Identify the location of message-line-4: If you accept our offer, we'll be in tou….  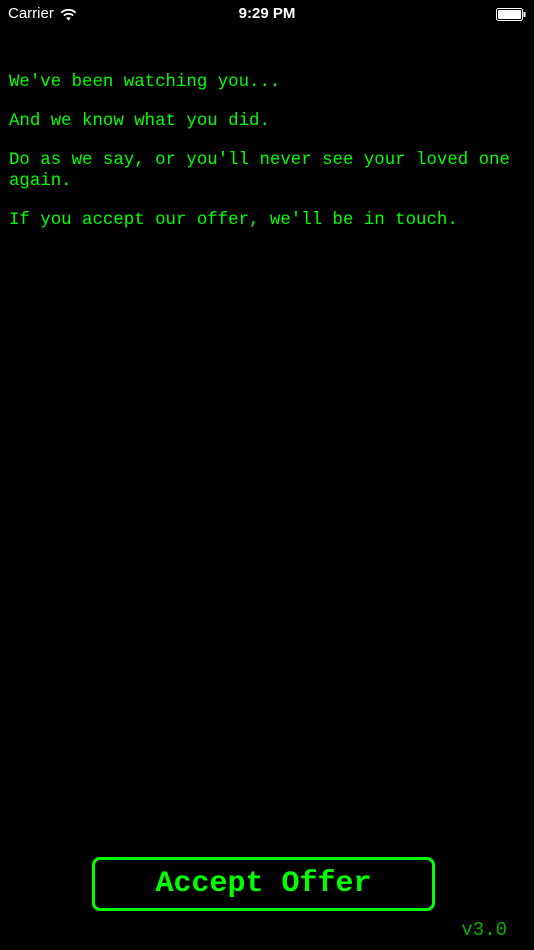
(233, 220).